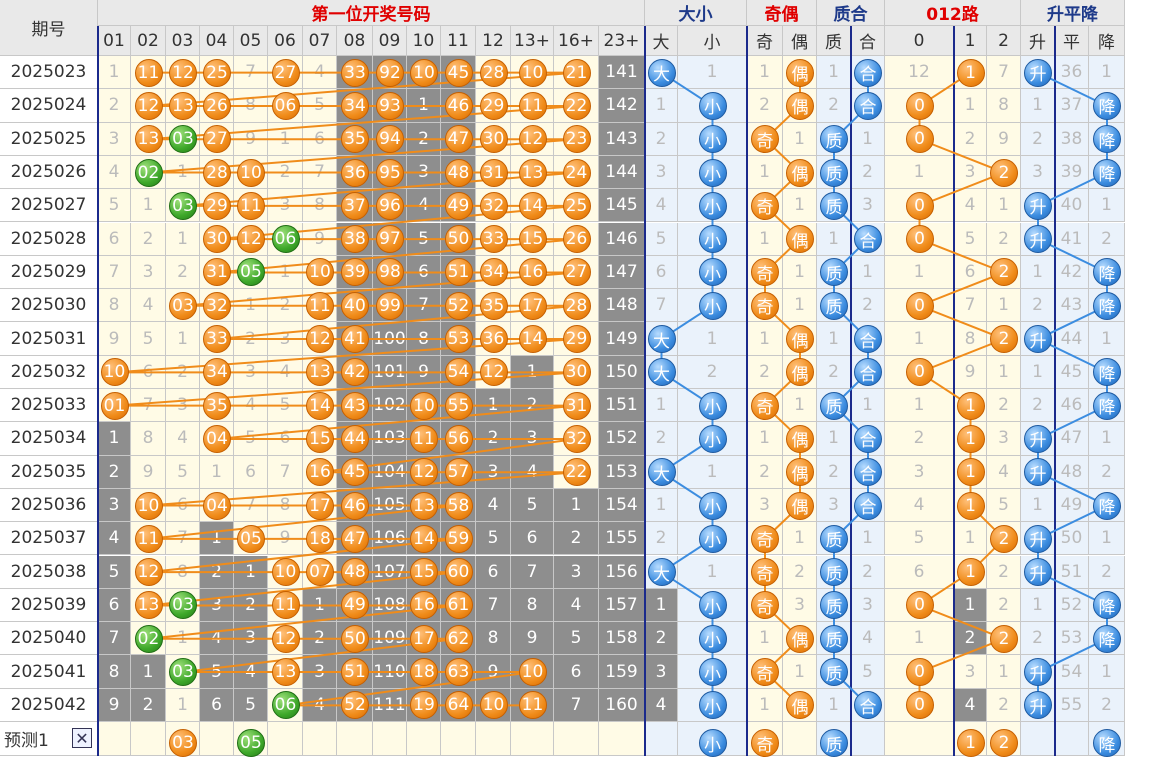 The height and width of the screenshot is (757, 1158). I want to click on draw-ball: 17, so click(424, 638).